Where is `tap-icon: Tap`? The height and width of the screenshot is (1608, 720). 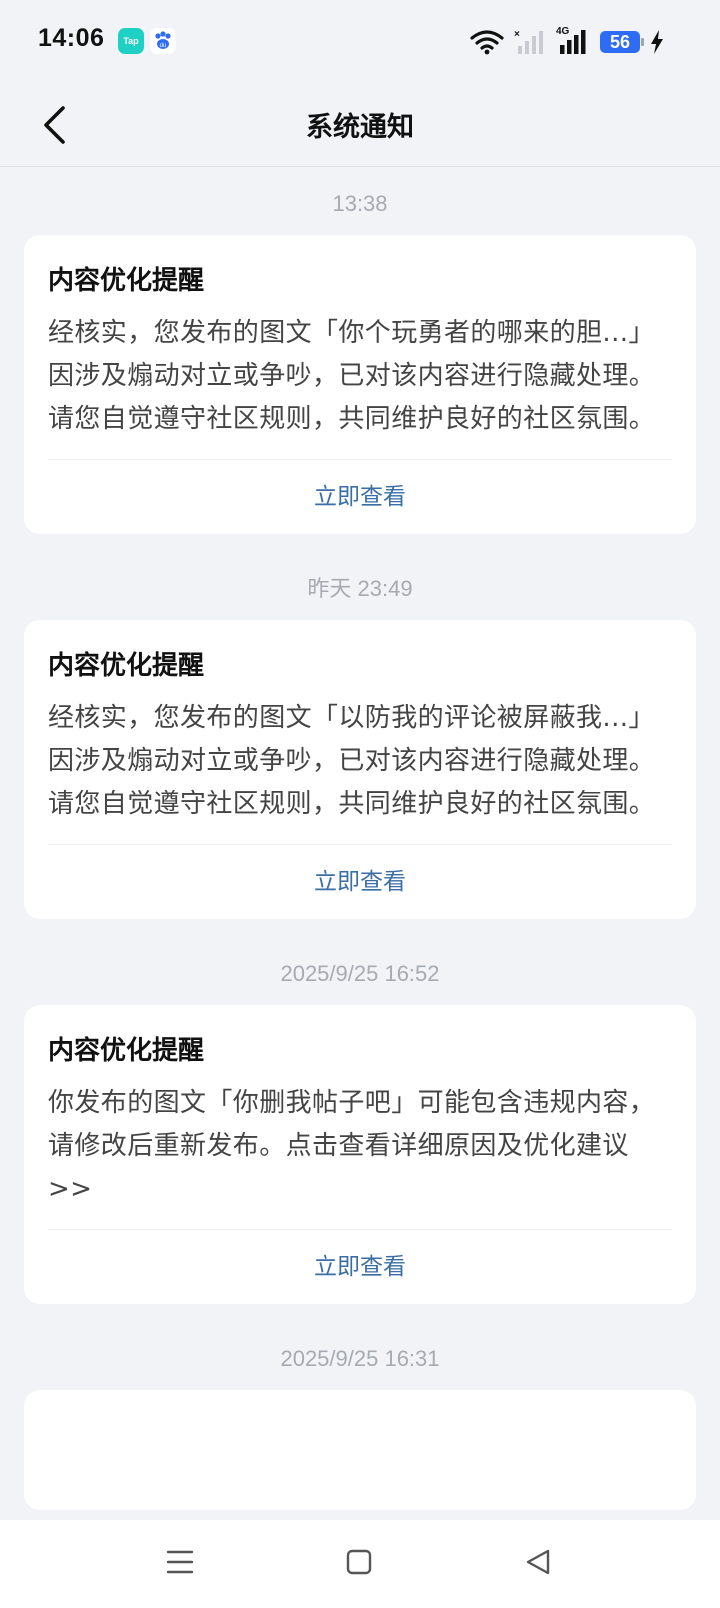 tap-icon: Tap is located at coordinates (131, 41).